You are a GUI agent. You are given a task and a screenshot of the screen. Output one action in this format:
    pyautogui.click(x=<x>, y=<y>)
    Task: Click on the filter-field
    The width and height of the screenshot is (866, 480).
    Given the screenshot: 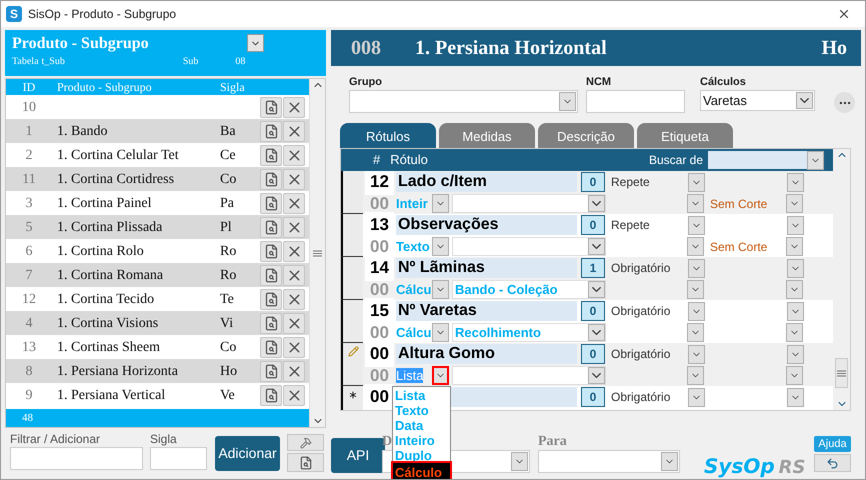 What is the action you would take?
    pyautogui.click(x=76, y=458)
    